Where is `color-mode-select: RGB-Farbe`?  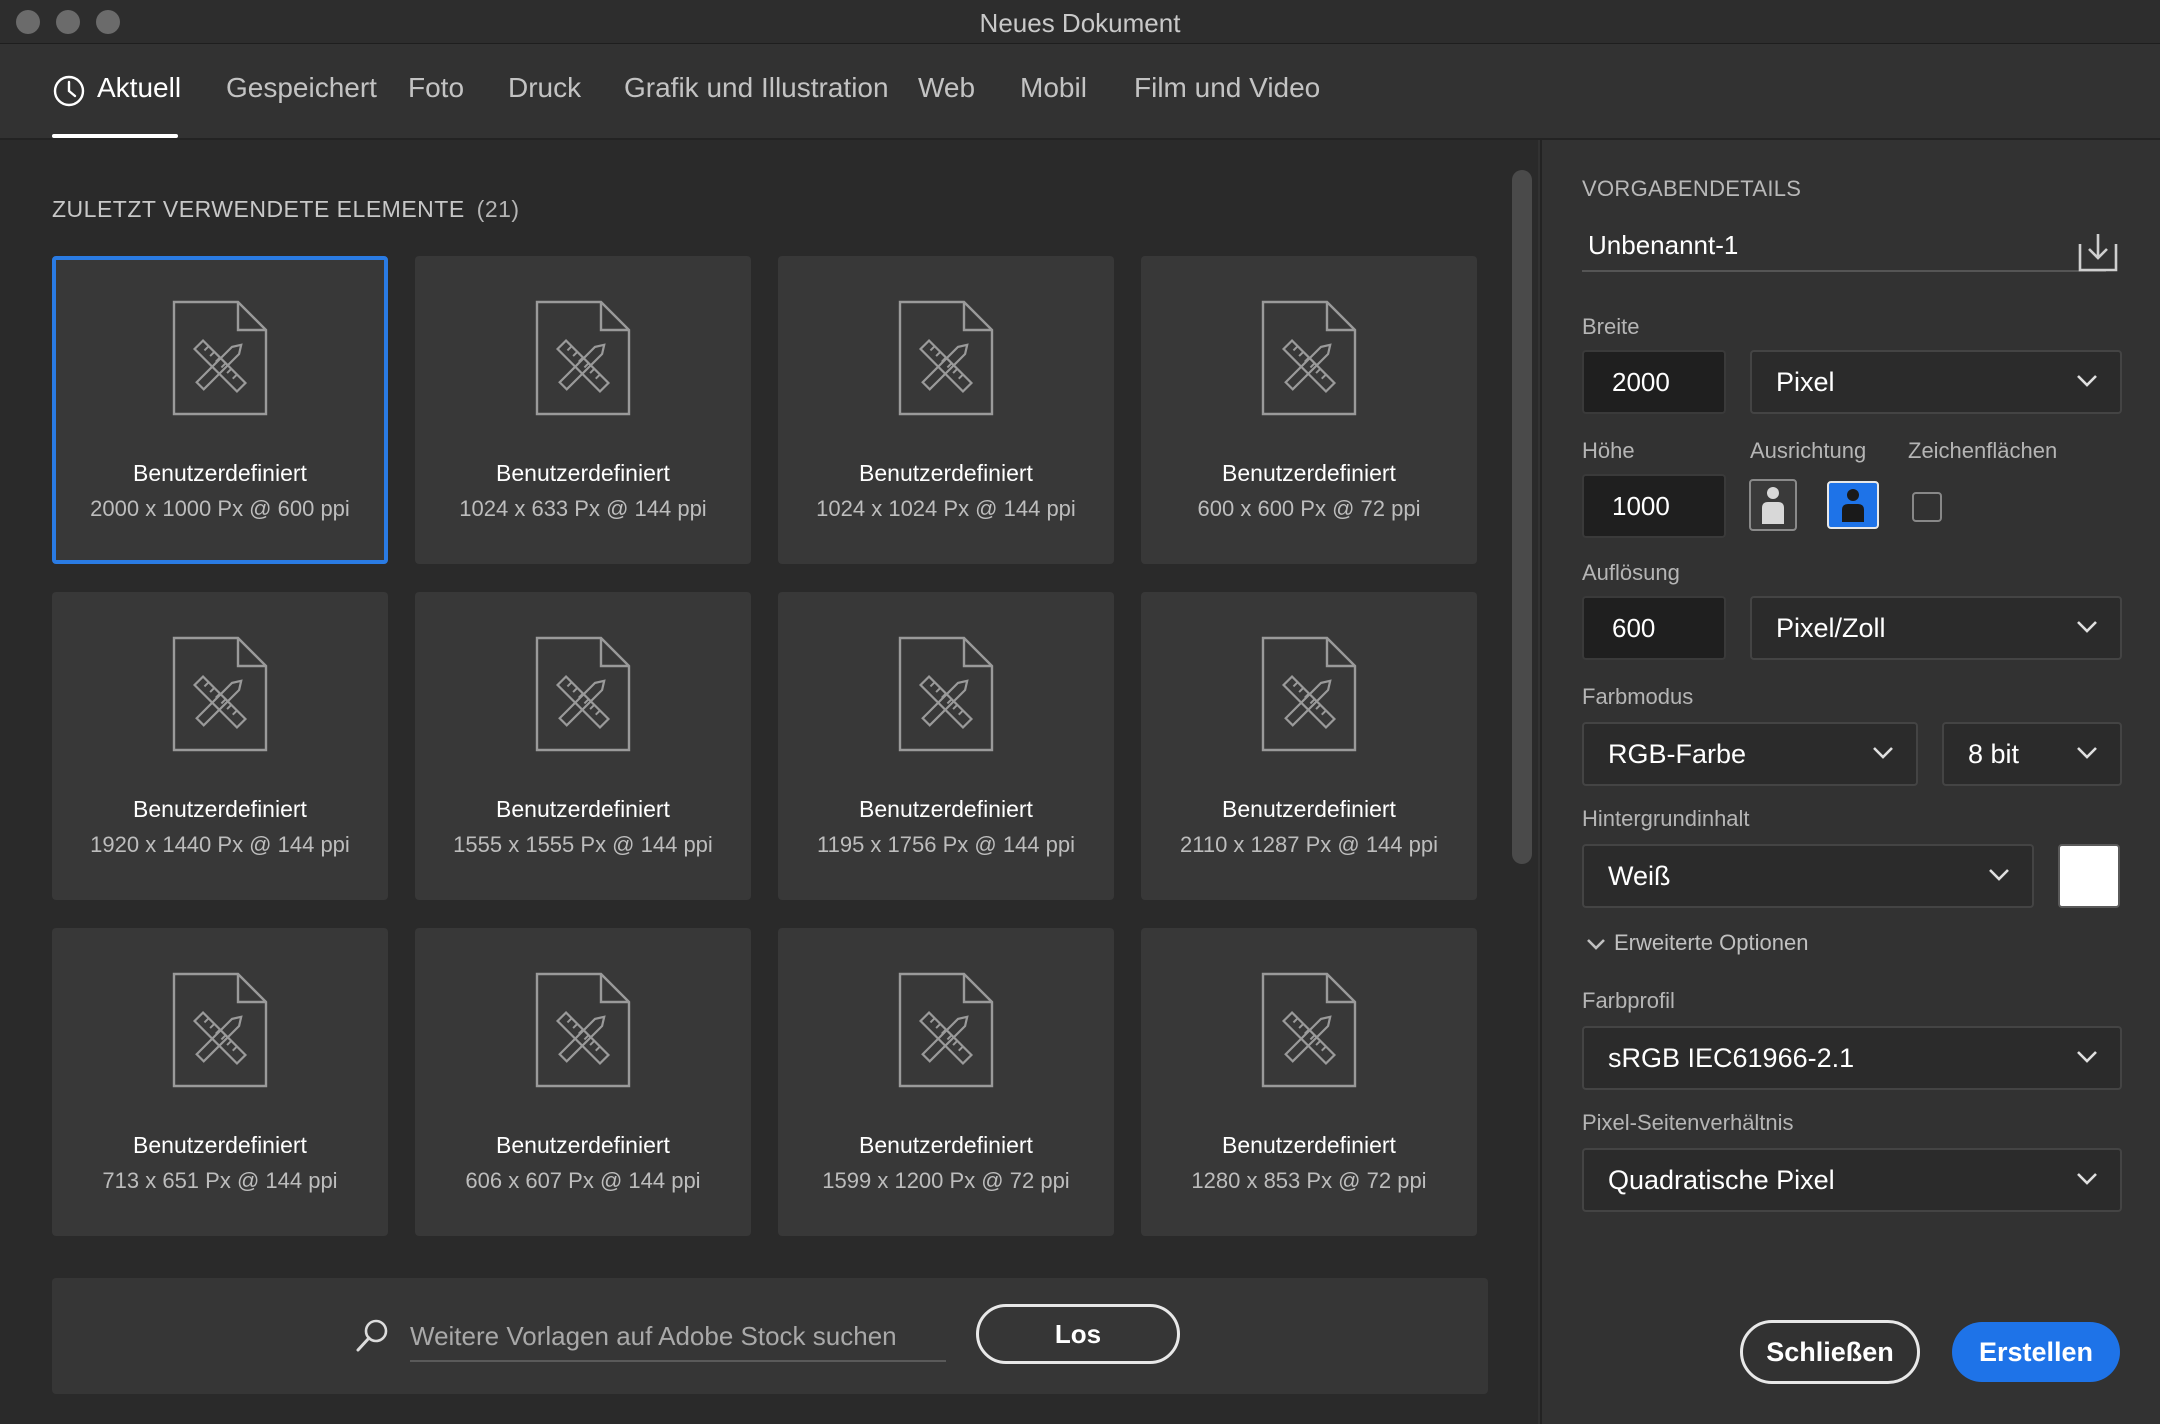 color-mode-select: RGB-Farbe is located at coordinates (1750, 754).